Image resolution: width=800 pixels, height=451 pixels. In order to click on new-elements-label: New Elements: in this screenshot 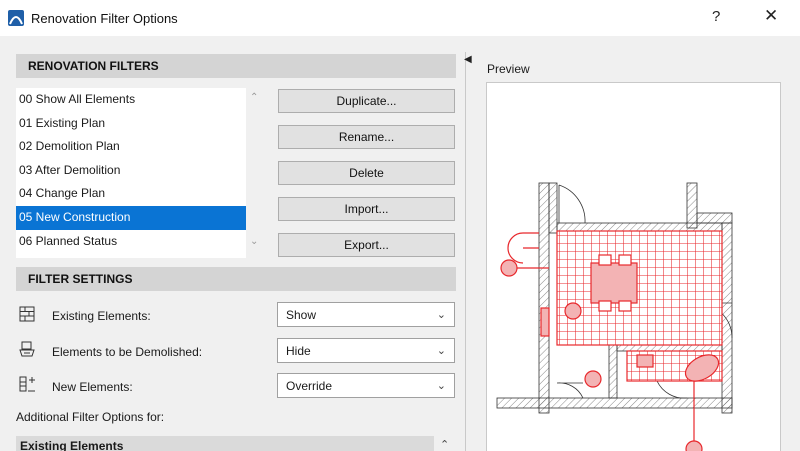, I will do `click(92, 387)`.